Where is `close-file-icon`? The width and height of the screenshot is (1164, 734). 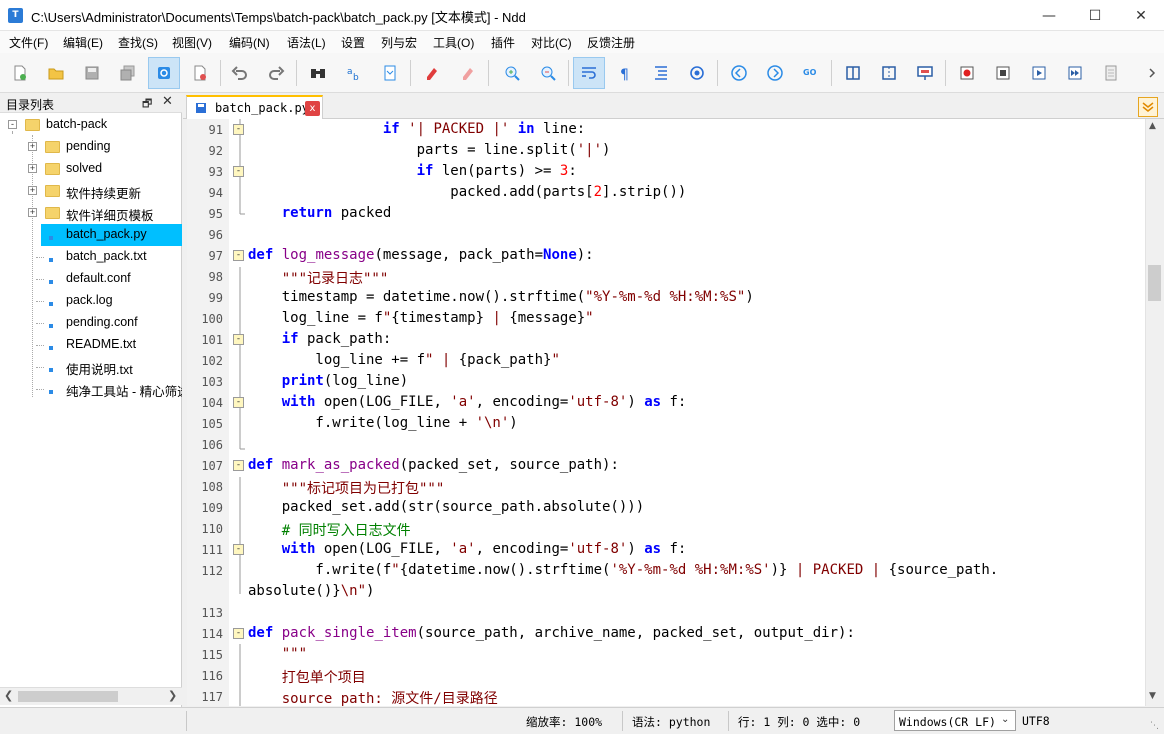
close-file-icon is located at coordinates (200, 73).